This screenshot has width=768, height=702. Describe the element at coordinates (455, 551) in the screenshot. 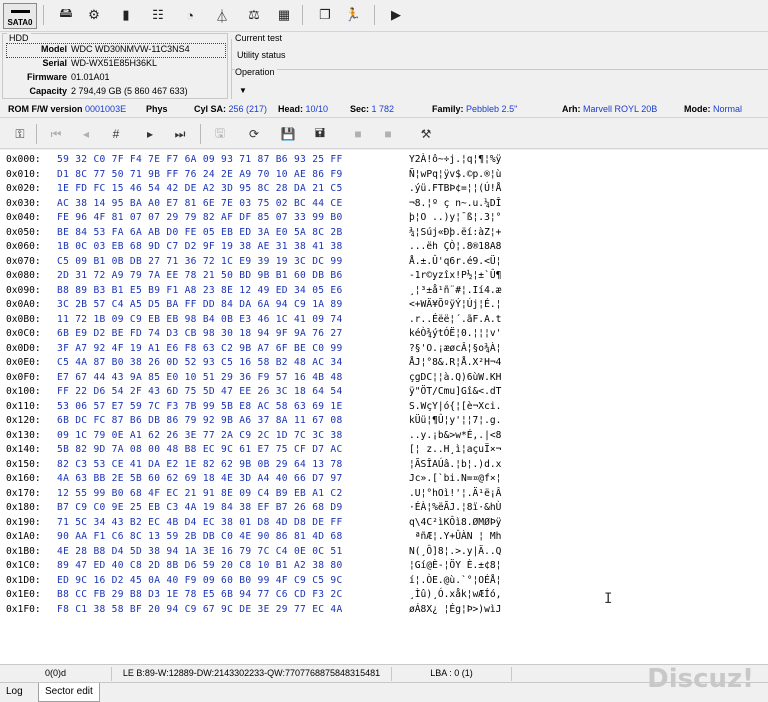

I see `hex-ascii: N(¸Ô]8¦.>.y|Ä..Q` at that location.